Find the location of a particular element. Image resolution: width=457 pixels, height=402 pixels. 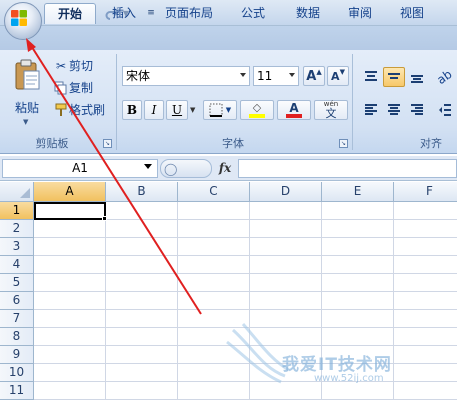

cell-d6 is located at coordinates (286, 301).